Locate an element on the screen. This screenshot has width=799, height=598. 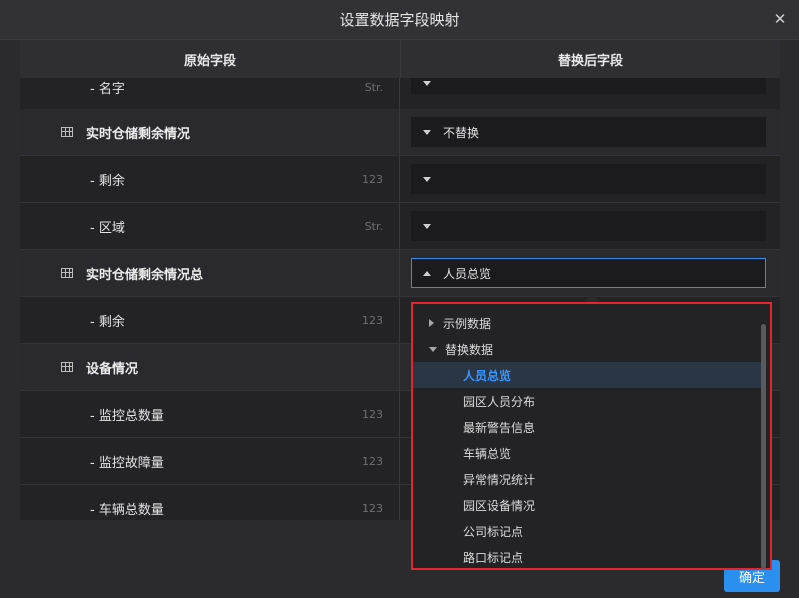
dropdown-option: 路口标记点 is located at coordinates (588, 557).